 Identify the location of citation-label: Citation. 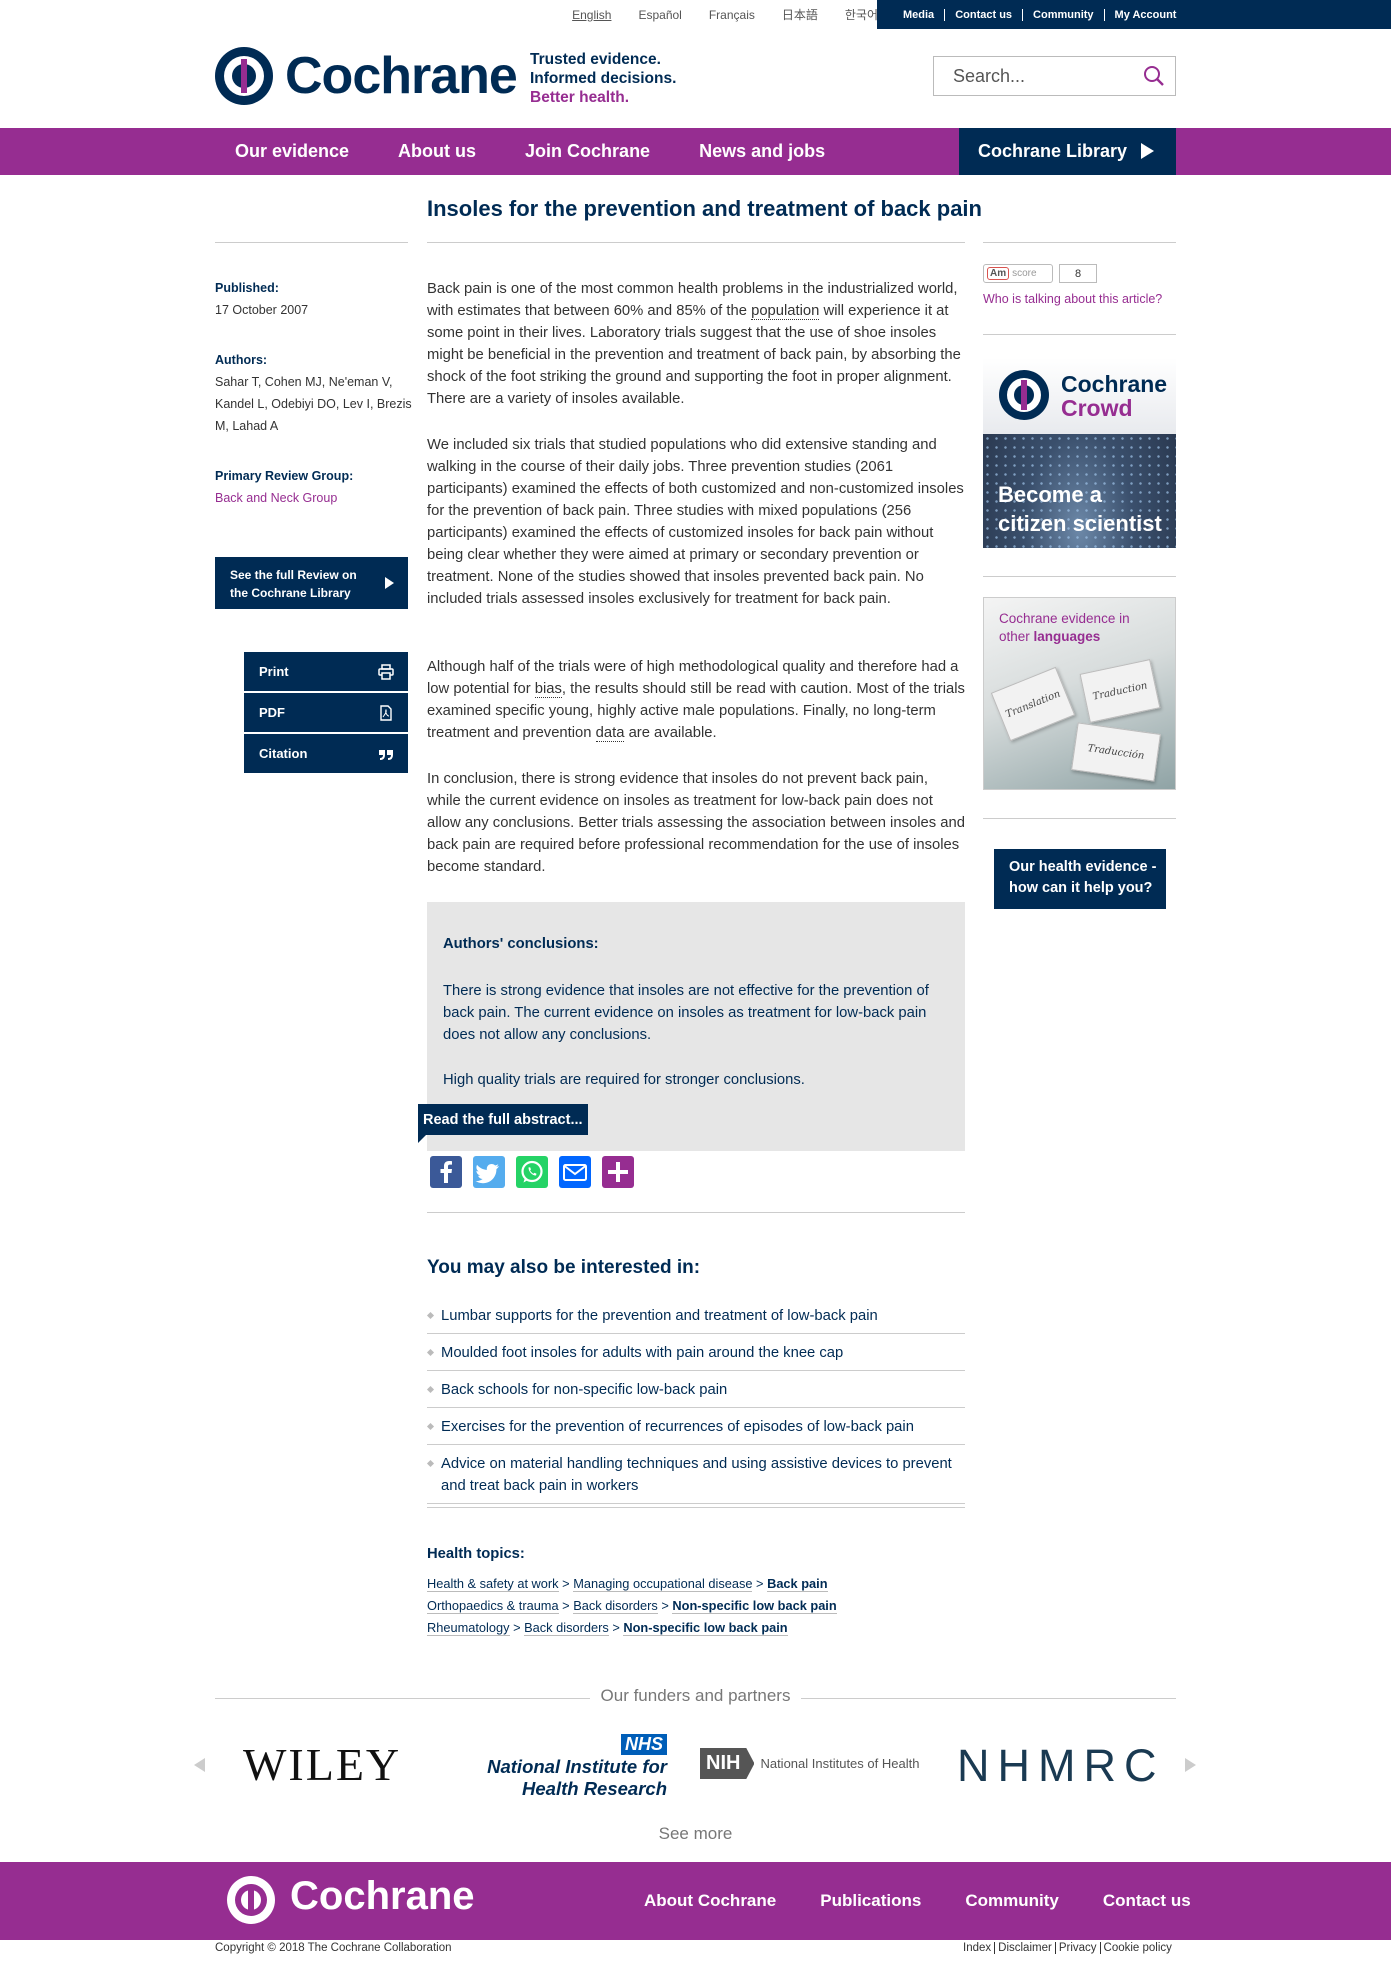
(283, 753).